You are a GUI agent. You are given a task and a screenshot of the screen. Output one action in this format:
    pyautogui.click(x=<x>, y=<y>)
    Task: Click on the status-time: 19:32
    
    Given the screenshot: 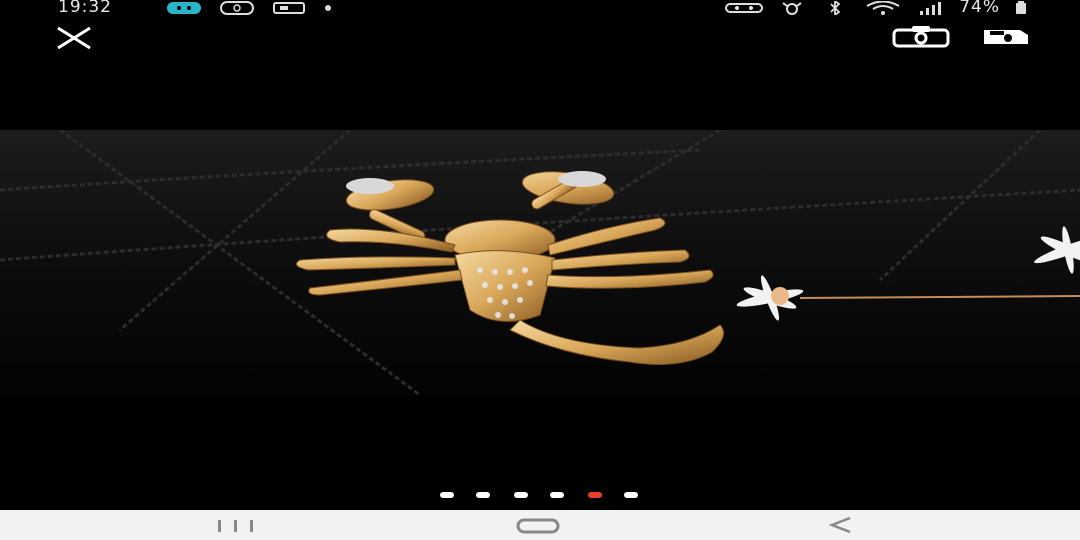 What is the action you would take?
    pyautogui.click(x=85, y=8)
    